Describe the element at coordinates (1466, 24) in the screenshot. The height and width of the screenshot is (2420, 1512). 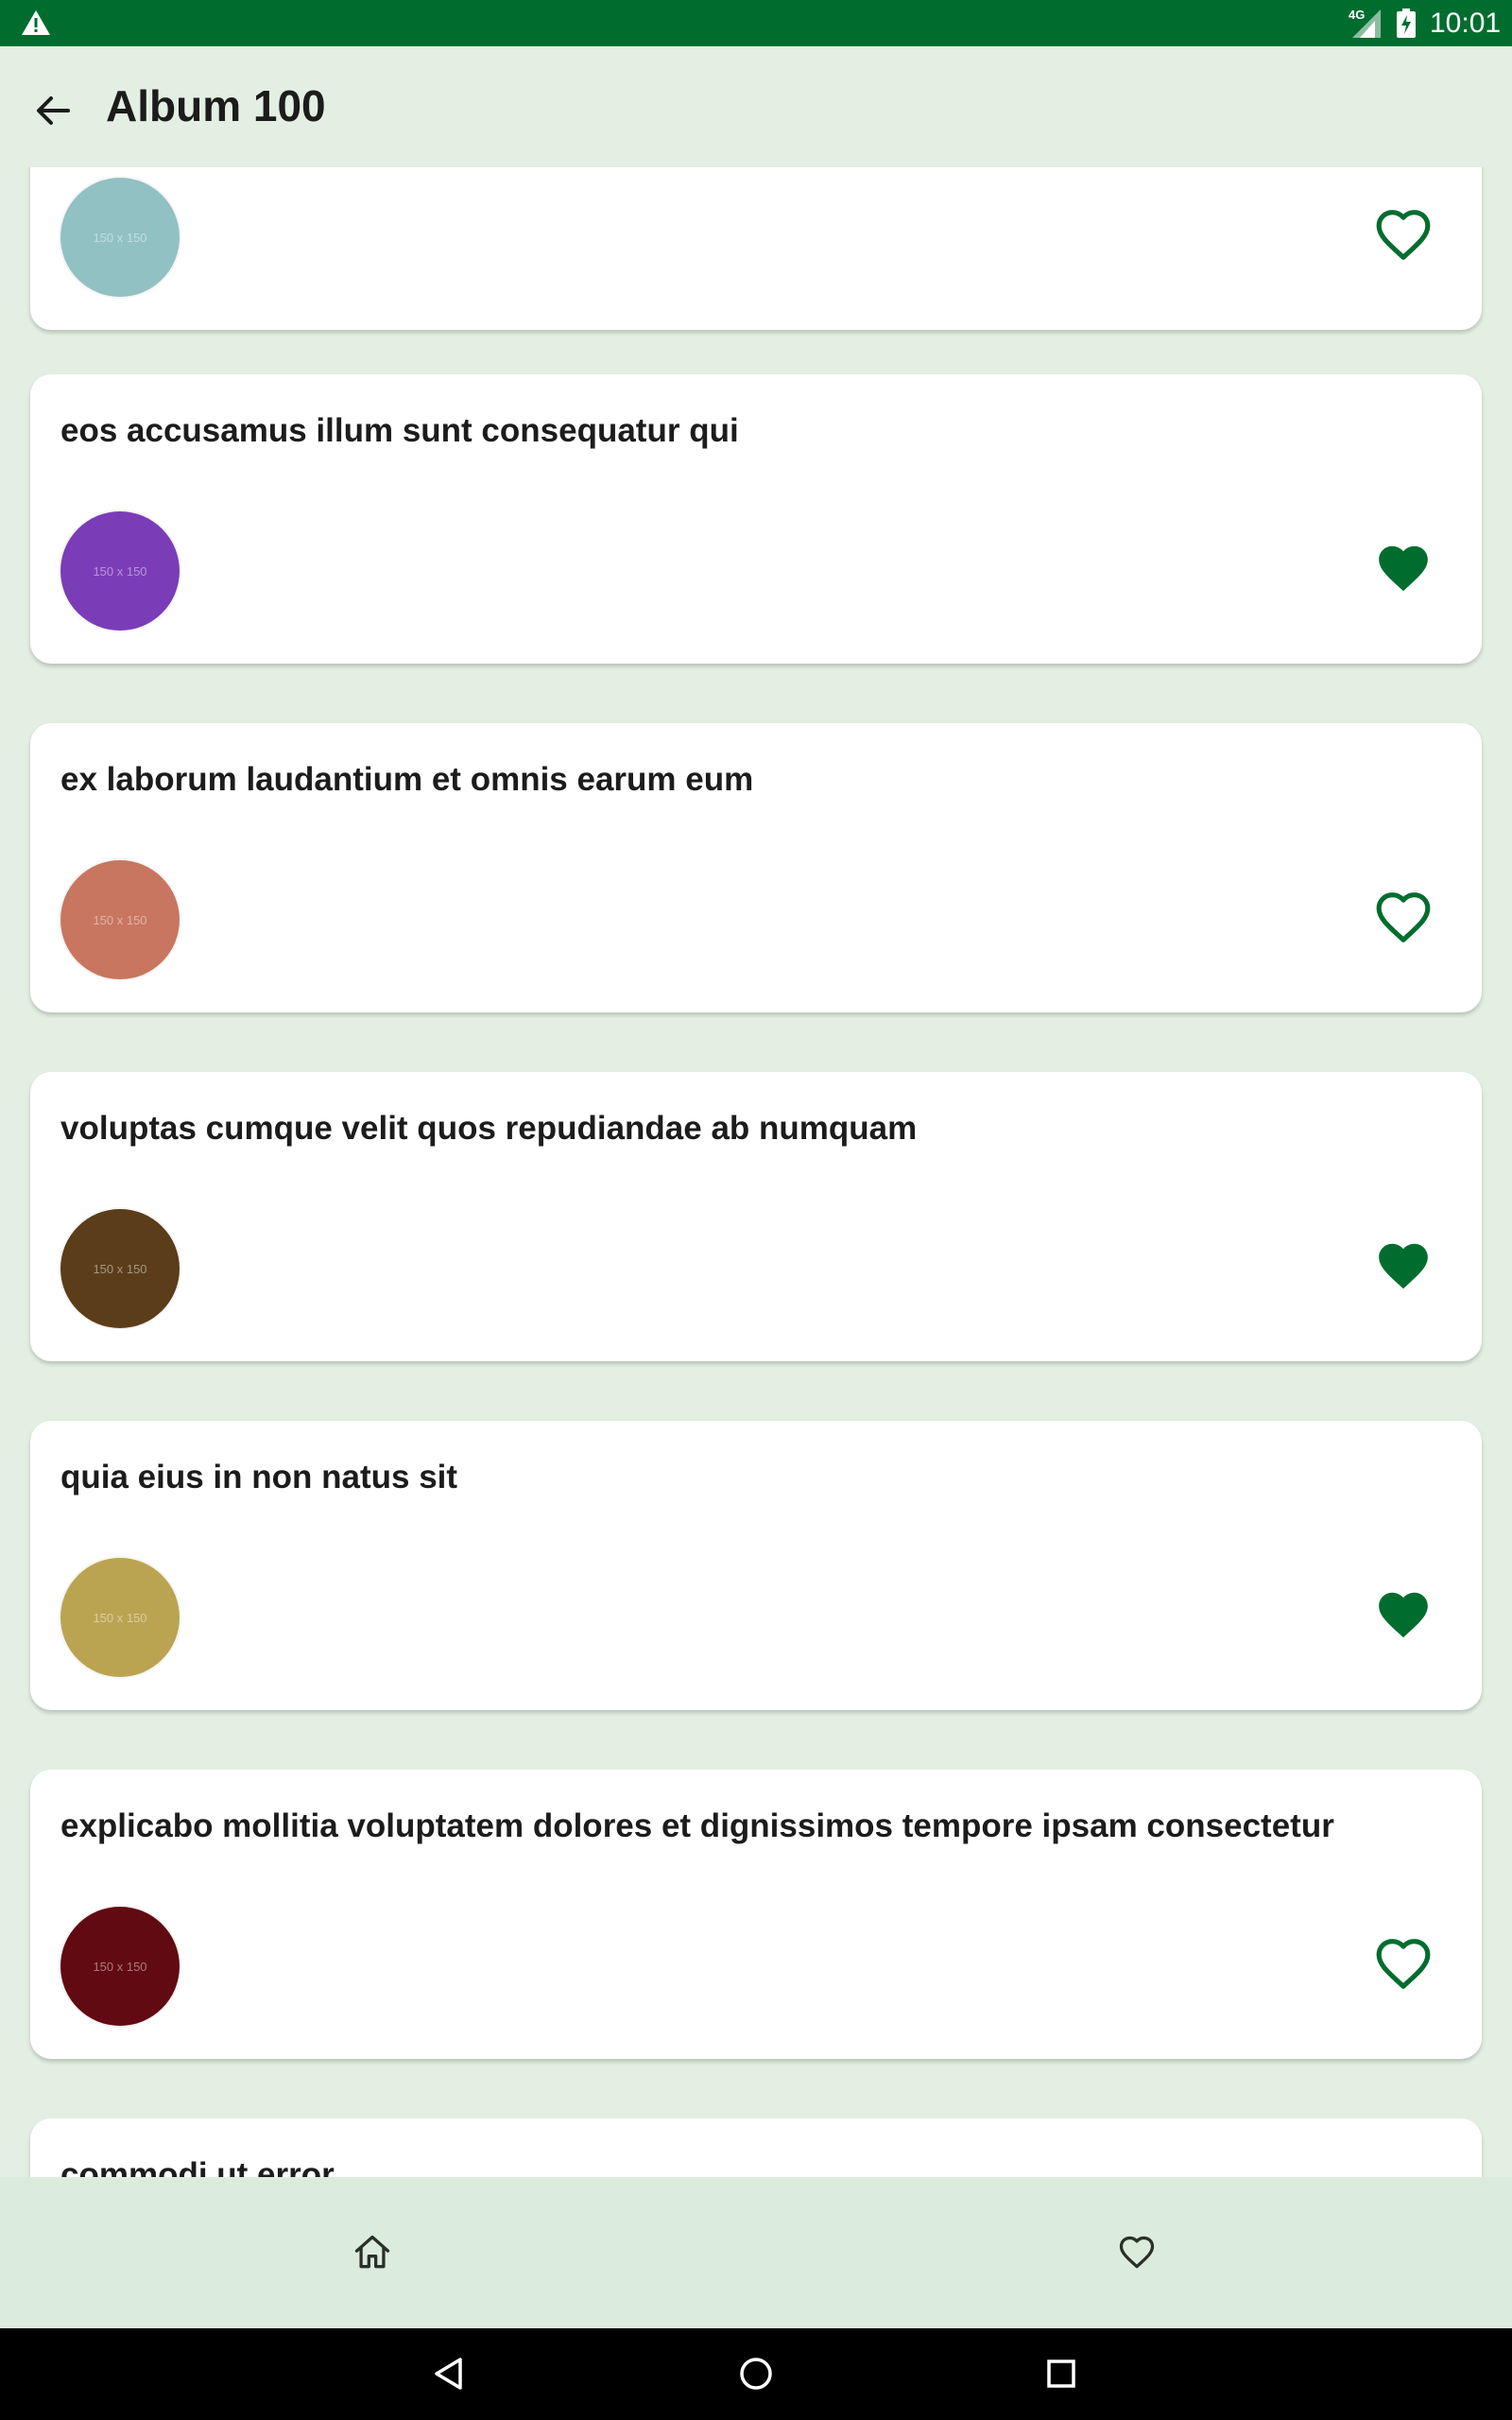
I see `clock: 10:01` at that location.